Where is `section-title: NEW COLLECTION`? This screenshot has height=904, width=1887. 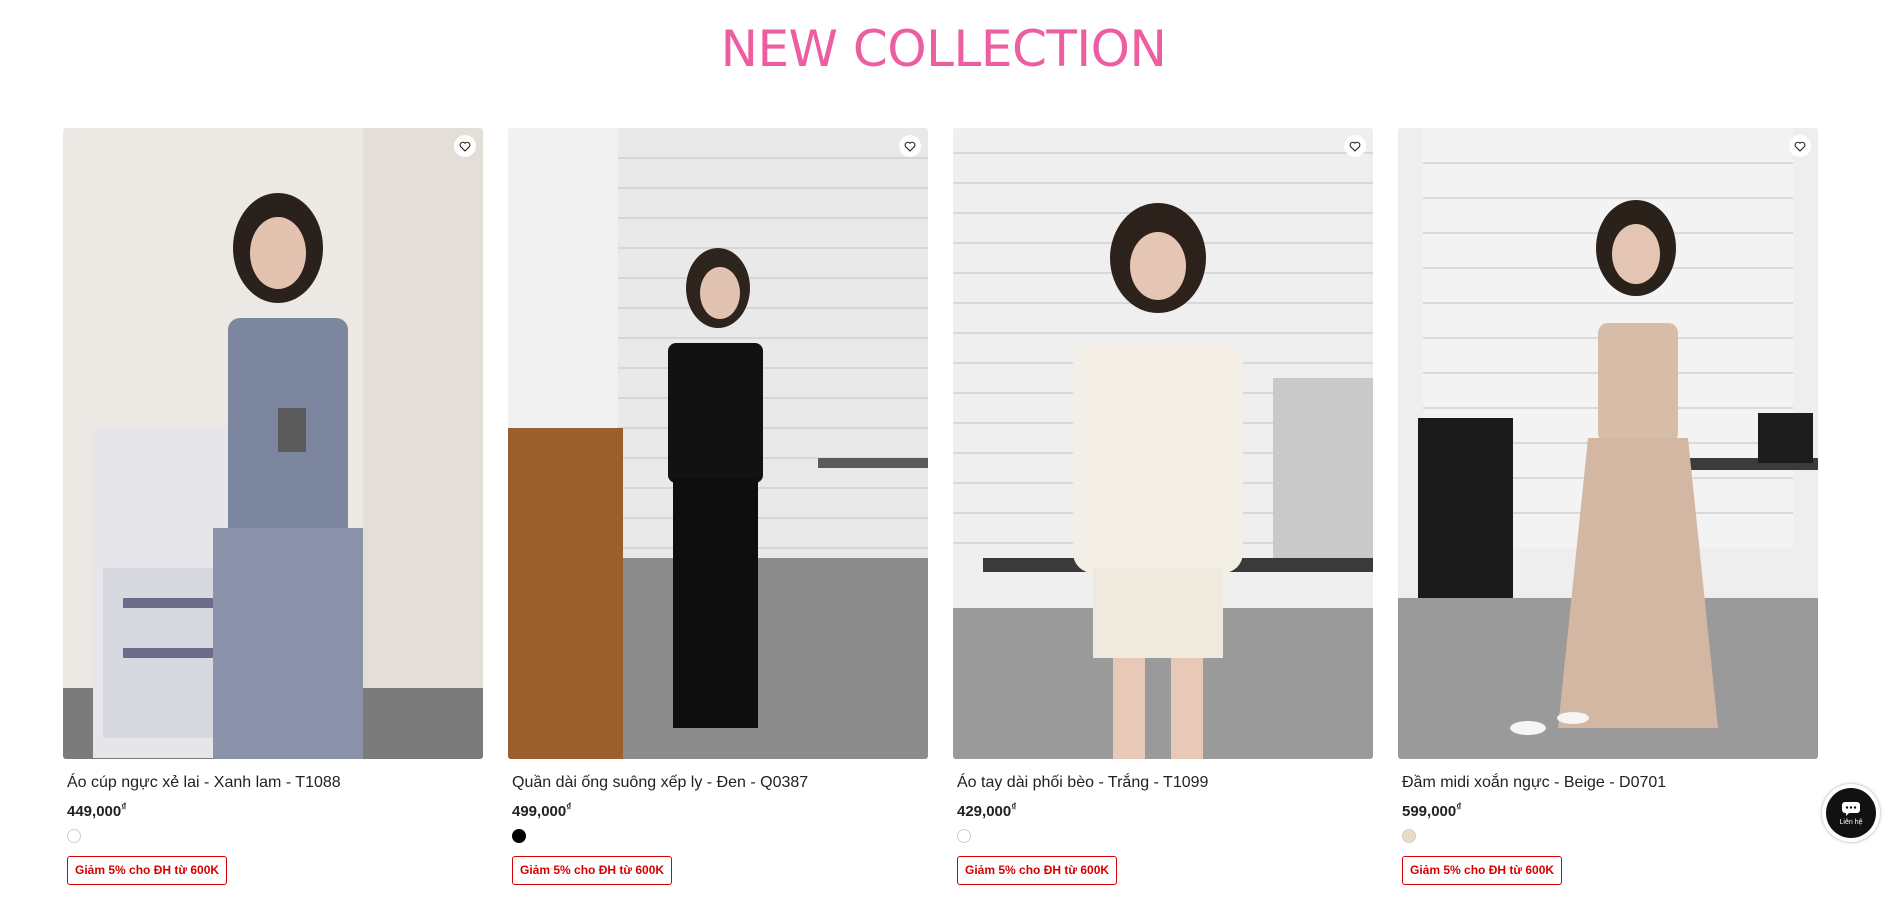 section-title: NEW COLLECTION is located at coordinates (943, 49).